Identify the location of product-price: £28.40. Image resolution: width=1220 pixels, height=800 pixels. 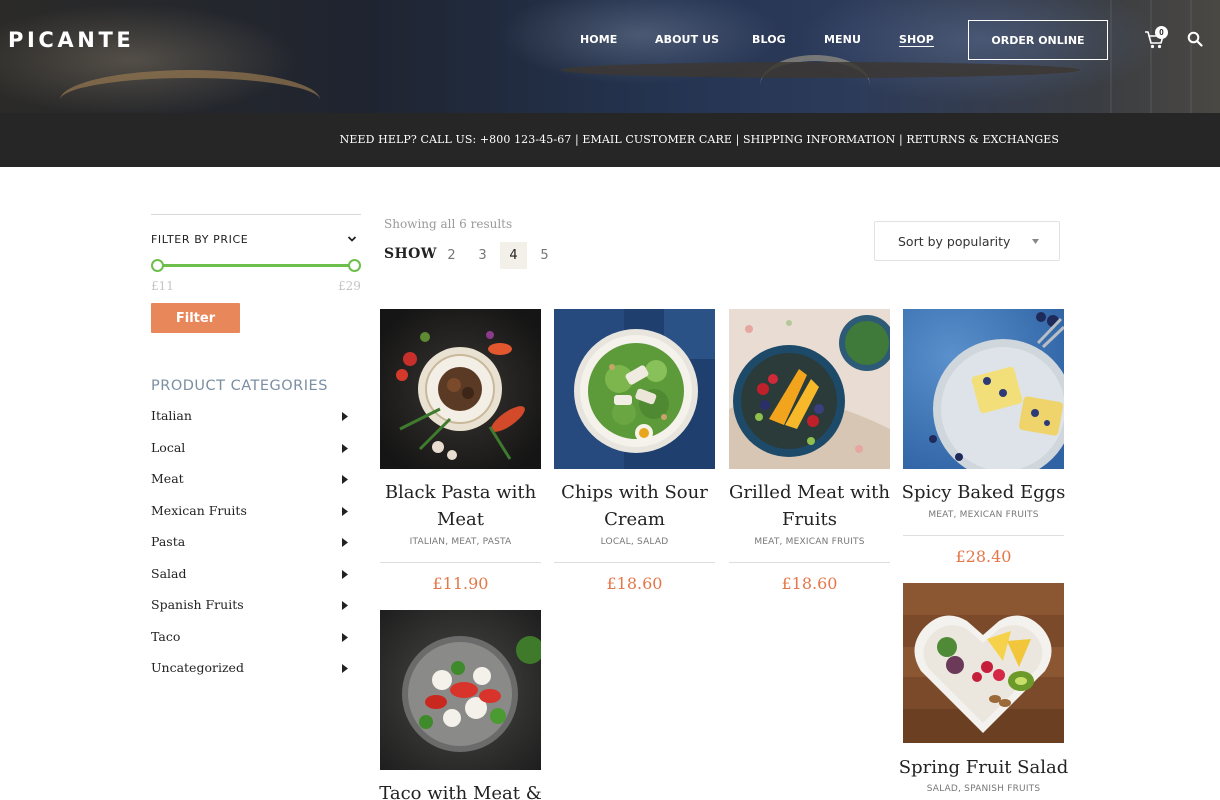
(983, 556).